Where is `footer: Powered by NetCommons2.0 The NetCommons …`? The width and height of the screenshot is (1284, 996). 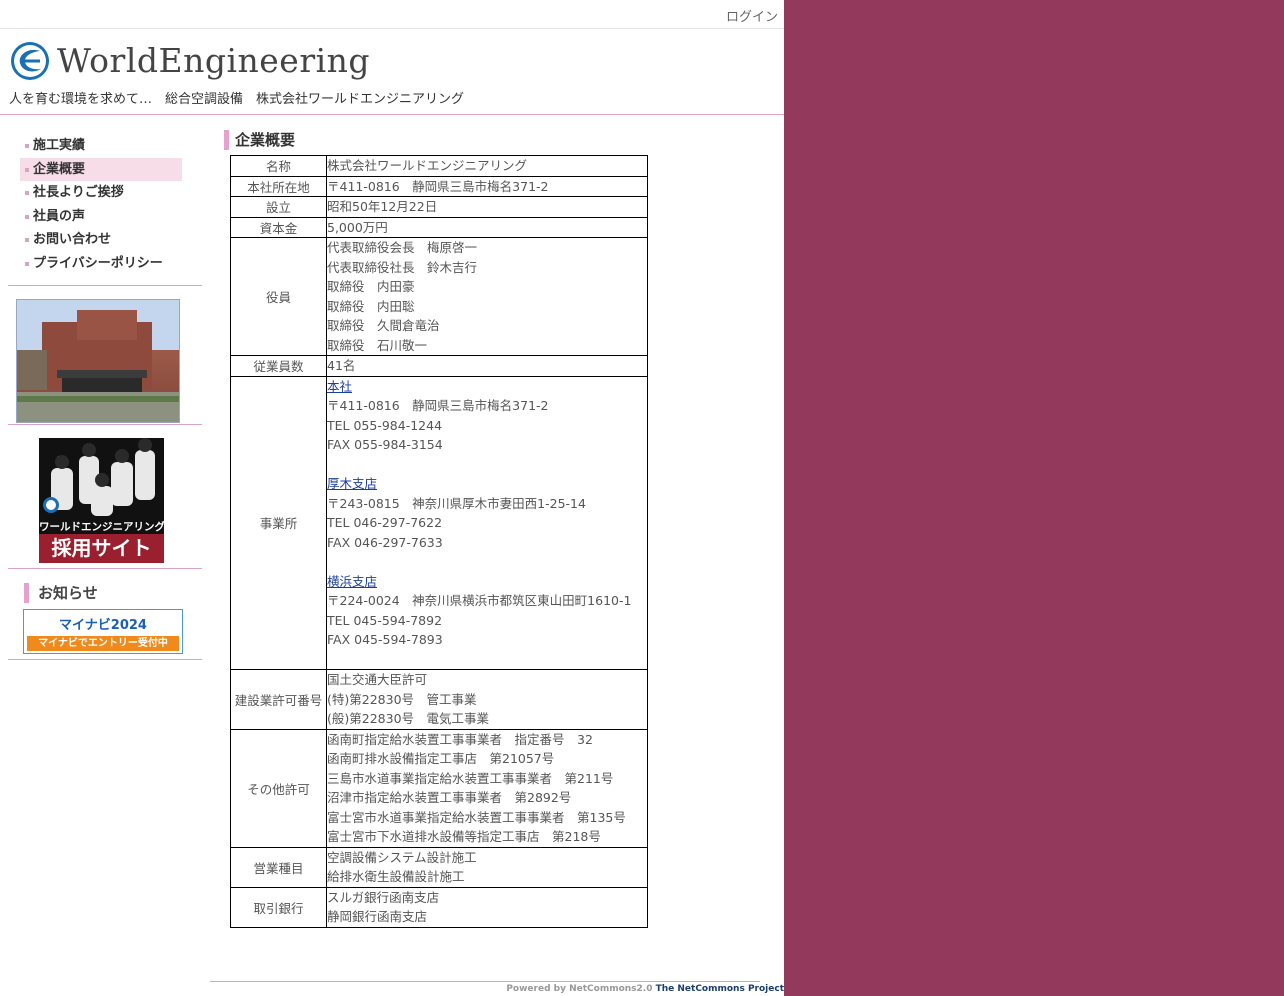
footer: Powered by NetCommons2.0 The NetCommons … is located at coordinates (645, 989).